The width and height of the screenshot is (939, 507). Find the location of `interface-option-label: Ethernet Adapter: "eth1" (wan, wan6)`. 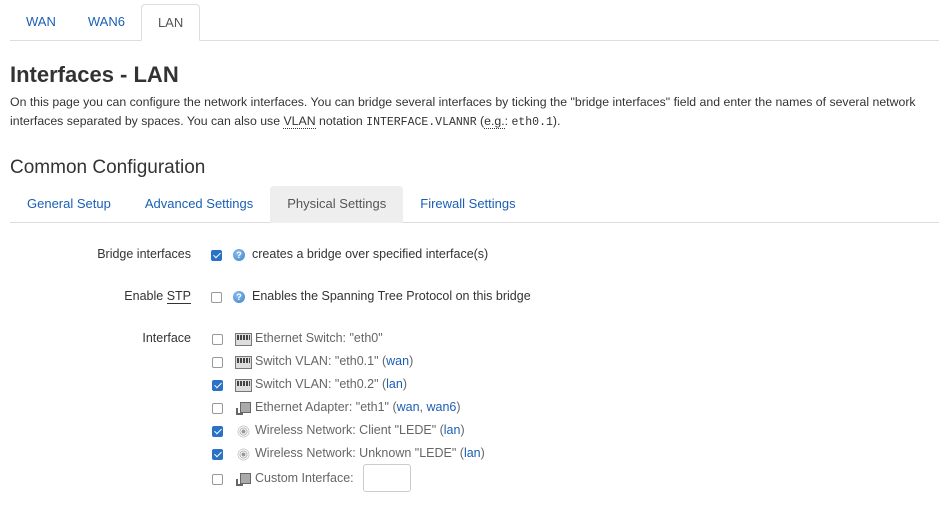

interface-option-label: Ethernet Adapter: "eth1" (wan, wan6) is located at coordinates (358, 407).